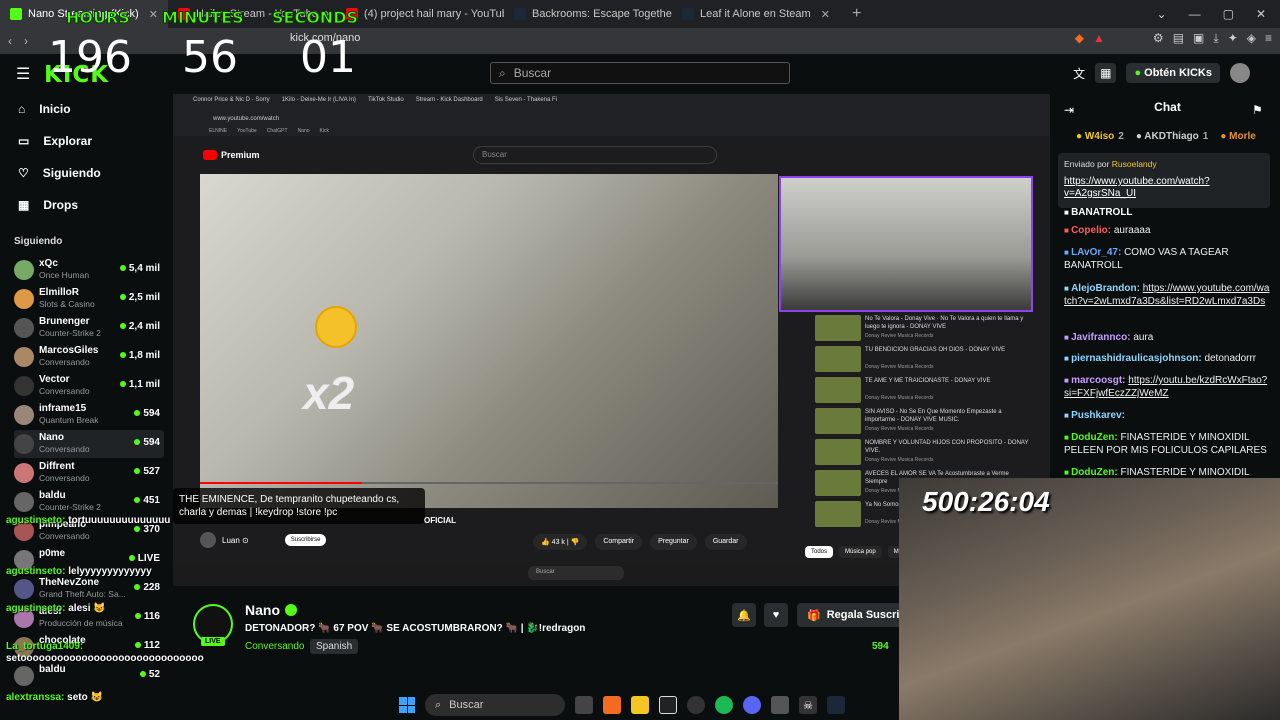  What do you see at coordinates (819, 552) in the screenshot?
I see `yt-chip: Todos` at bounding box center [819, 552].